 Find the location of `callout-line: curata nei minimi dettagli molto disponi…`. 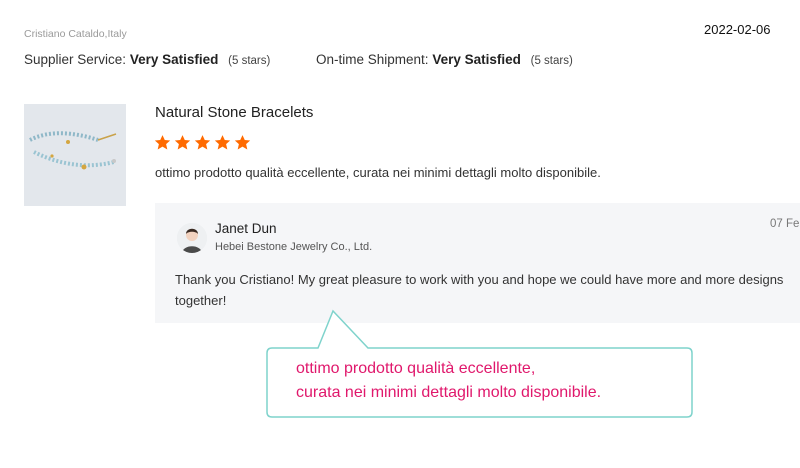

callout-line: curata nei minimi dettagli molto disponi… is located at coordinates (449, 392).